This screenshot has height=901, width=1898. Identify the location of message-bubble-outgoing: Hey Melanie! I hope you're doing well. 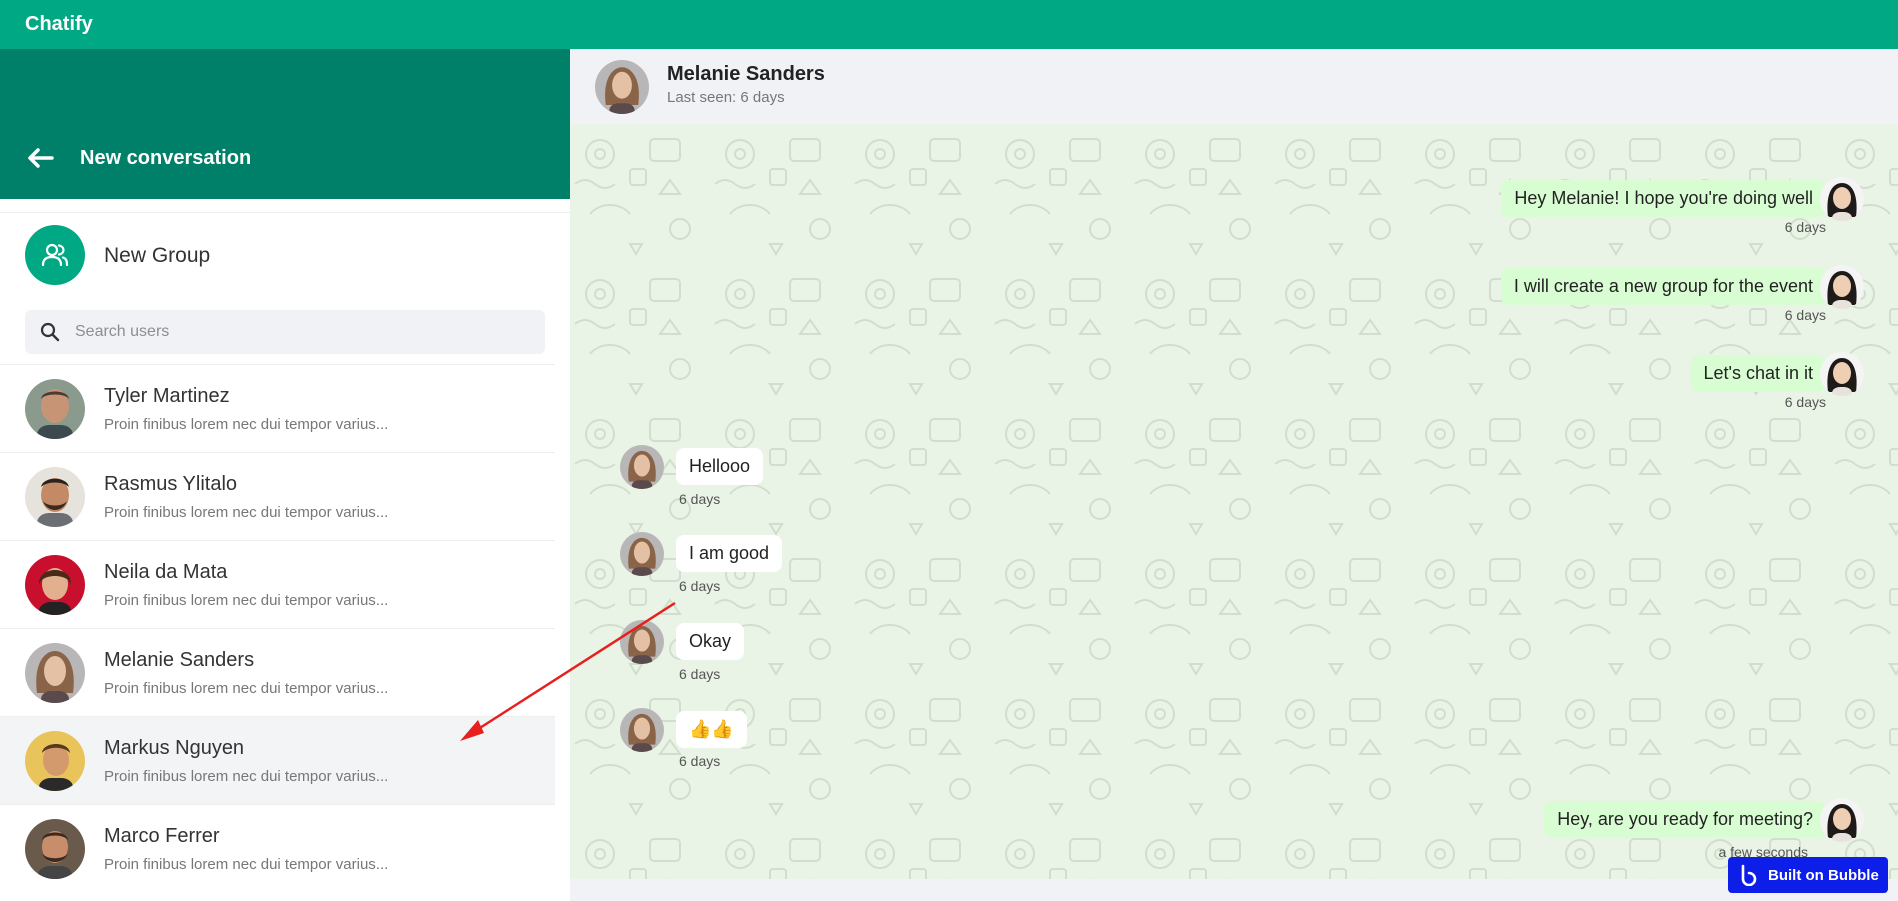
(1663, 198).